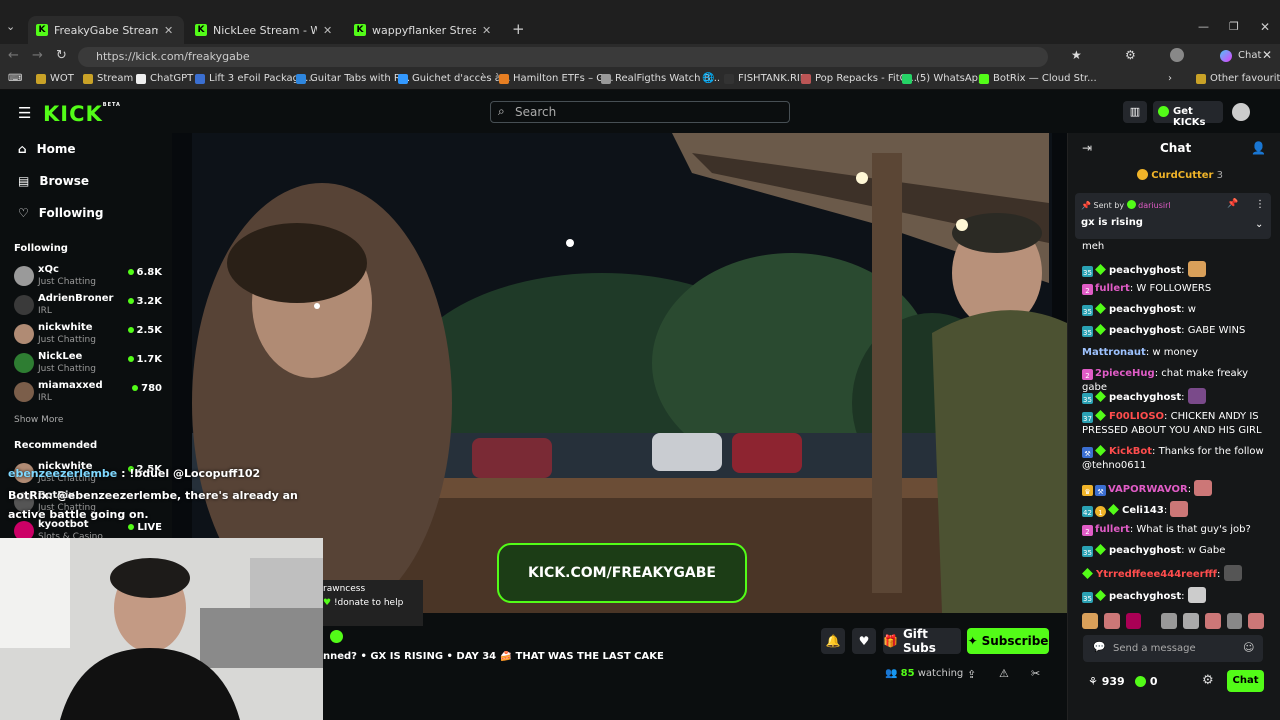  Describe the element at coordinates (1234, 26) in the screenshot. I see `maximize-icon: ❐` at that location.